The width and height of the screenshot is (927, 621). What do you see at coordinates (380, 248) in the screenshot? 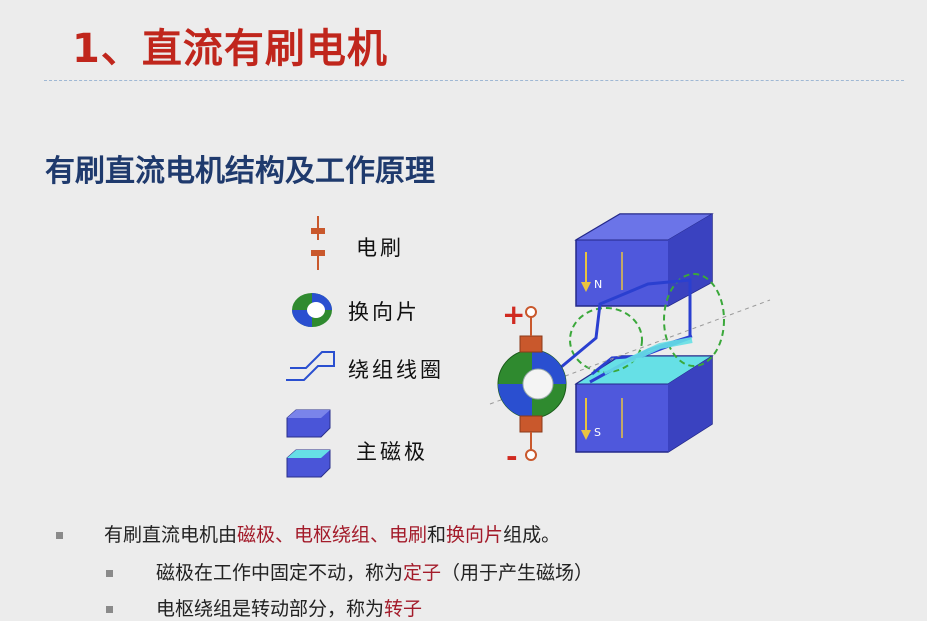
I see `legend-brush-label: 电刷` at bounding box center [380, 248].